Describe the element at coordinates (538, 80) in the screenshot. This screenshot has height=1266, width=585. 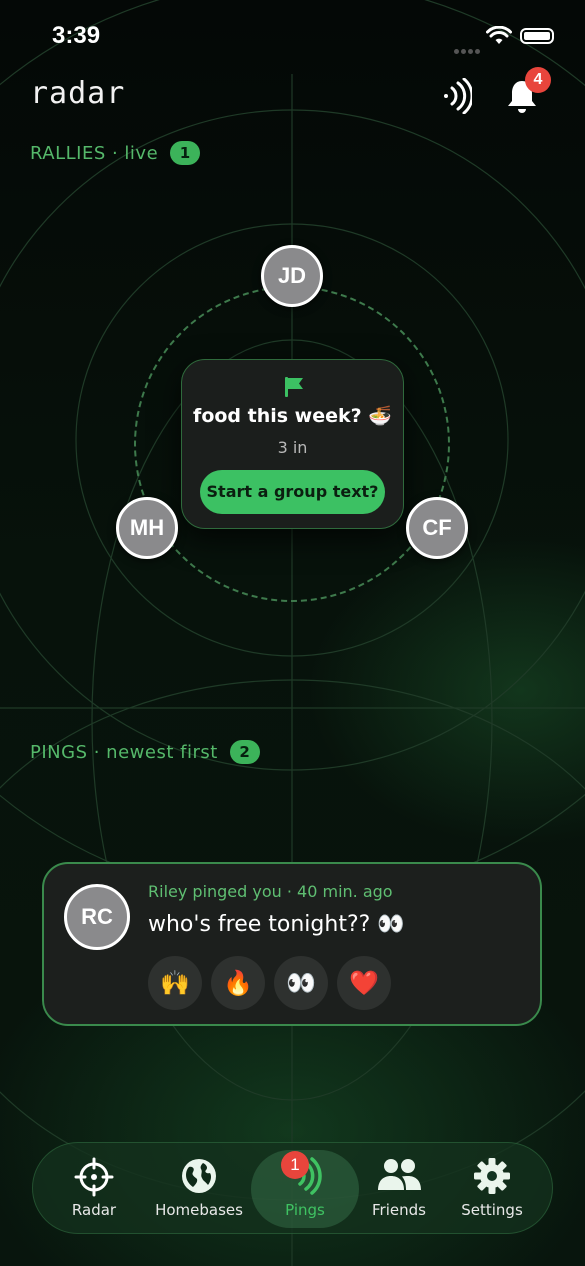
I see `notification-badge: 4` at that location.